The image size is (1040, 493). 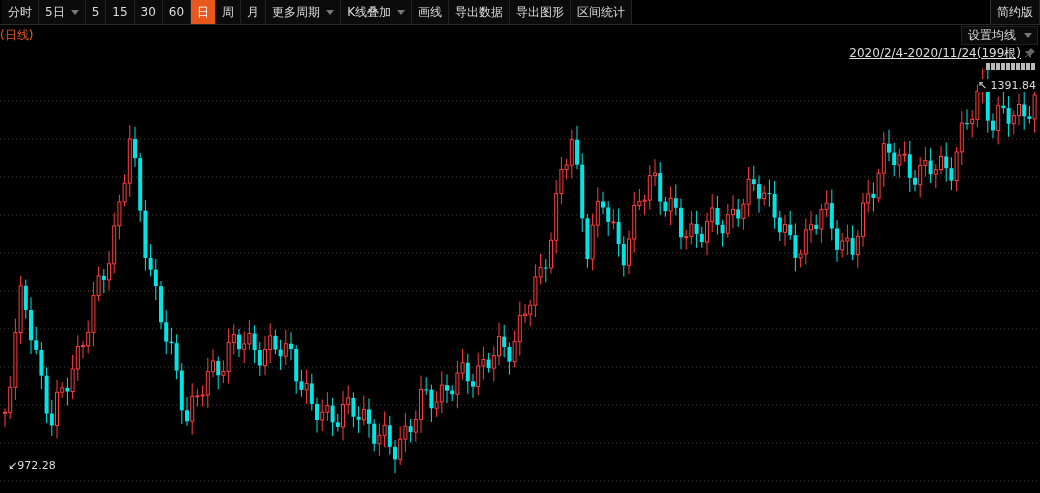 I want to click on toolbar-button: 日, so click(x=204, y=12).